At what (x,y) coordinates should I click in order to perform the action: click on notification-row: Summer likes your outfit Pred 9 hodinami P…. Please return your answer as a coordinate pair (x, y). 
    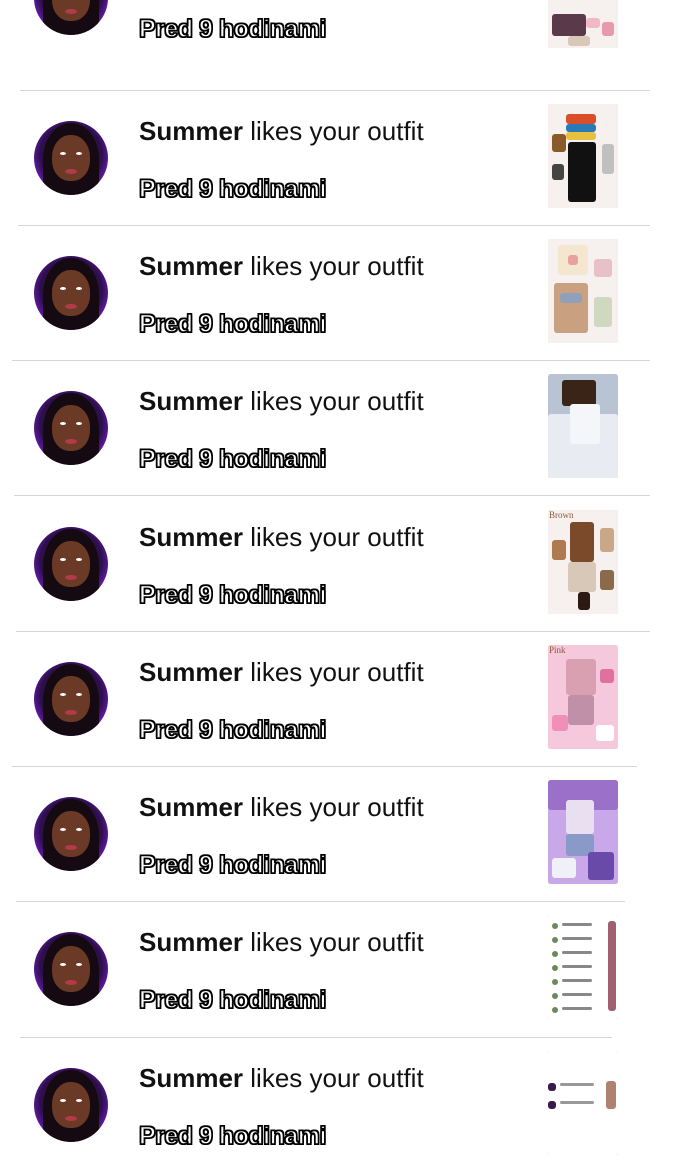
    Looking at the image, I should click on (339, 698).